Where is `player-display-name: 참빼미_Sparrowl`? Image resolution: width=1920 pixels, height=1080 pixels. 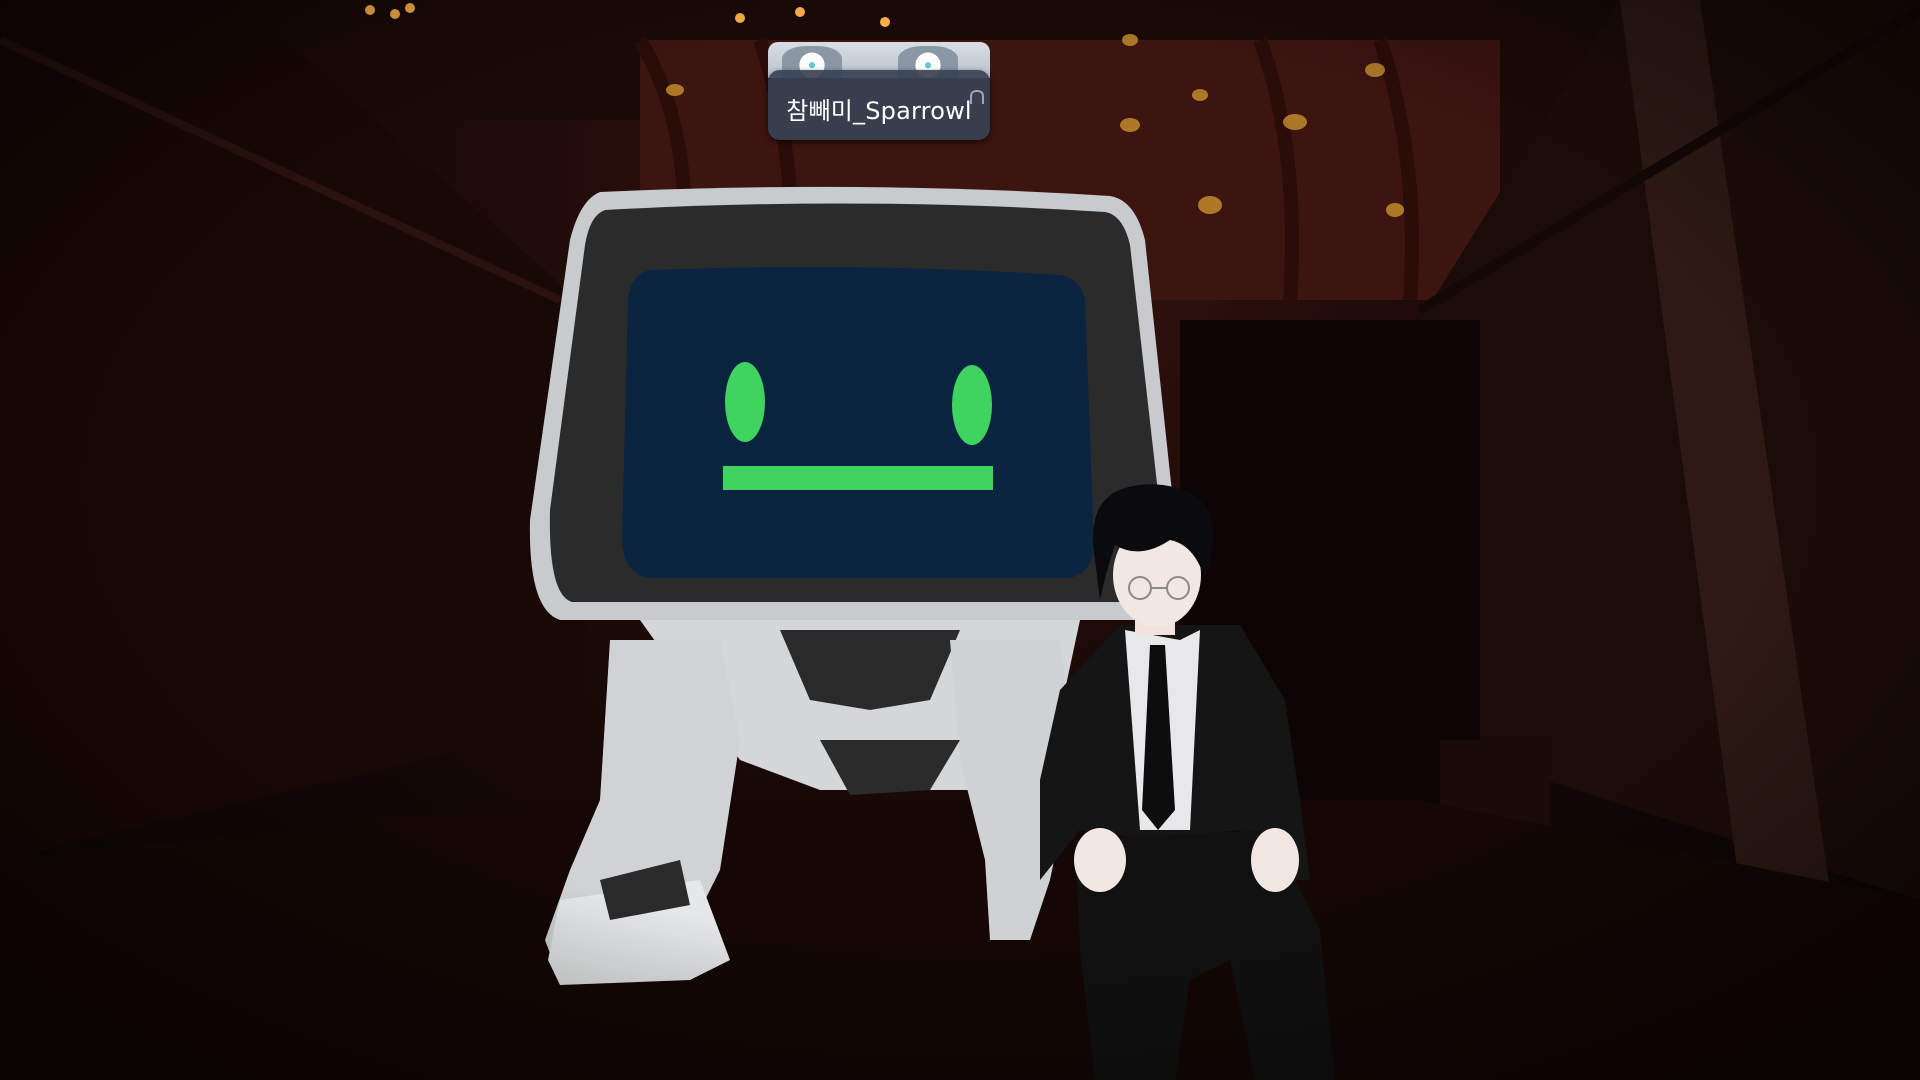 player-display-name: 참빼미_Sparrowl is located at coordinates (879, 110).